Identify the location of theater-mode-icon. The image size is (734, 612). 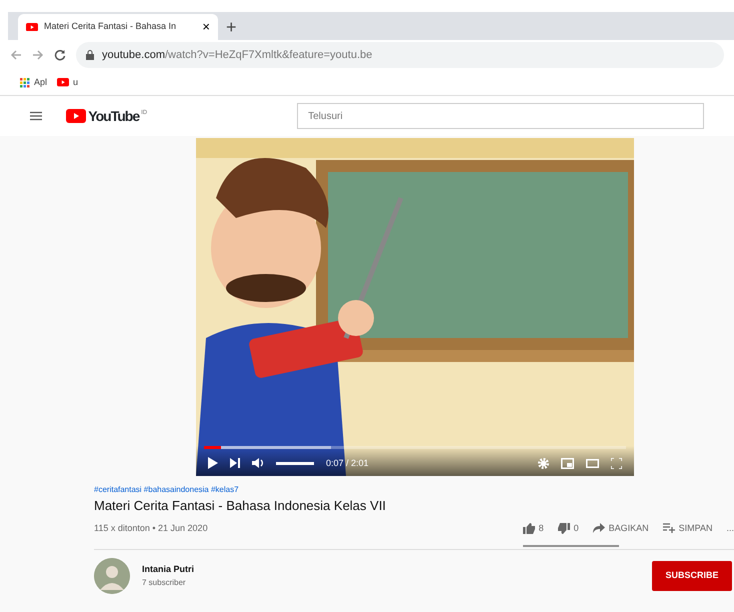
(592, 463).